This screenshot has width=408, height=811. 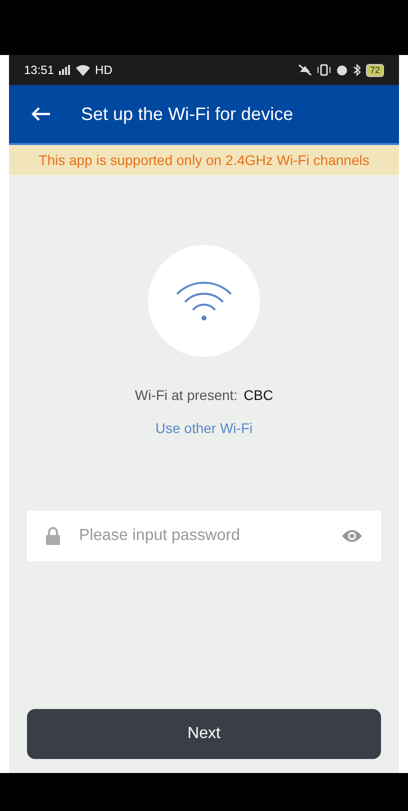 What do you see at coordinates (39, 70) in the screenshot?
I see `status-time: 13:51` at bounding box center [39, 70].